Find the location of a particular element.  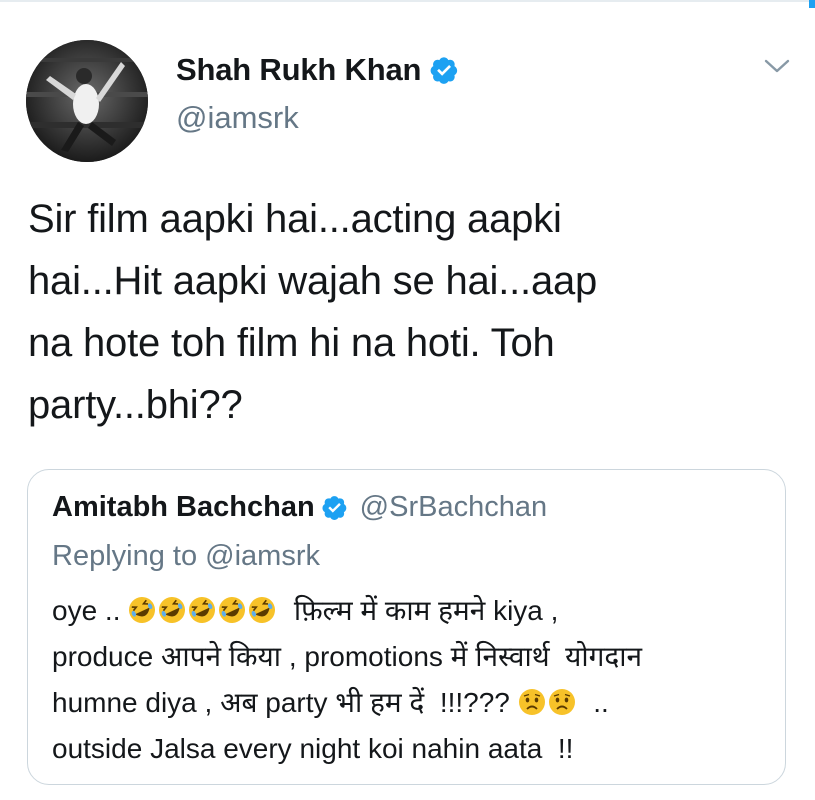

tweet-line: Sir film aapki hai...acting aapki is located at coordinates (295, 219).